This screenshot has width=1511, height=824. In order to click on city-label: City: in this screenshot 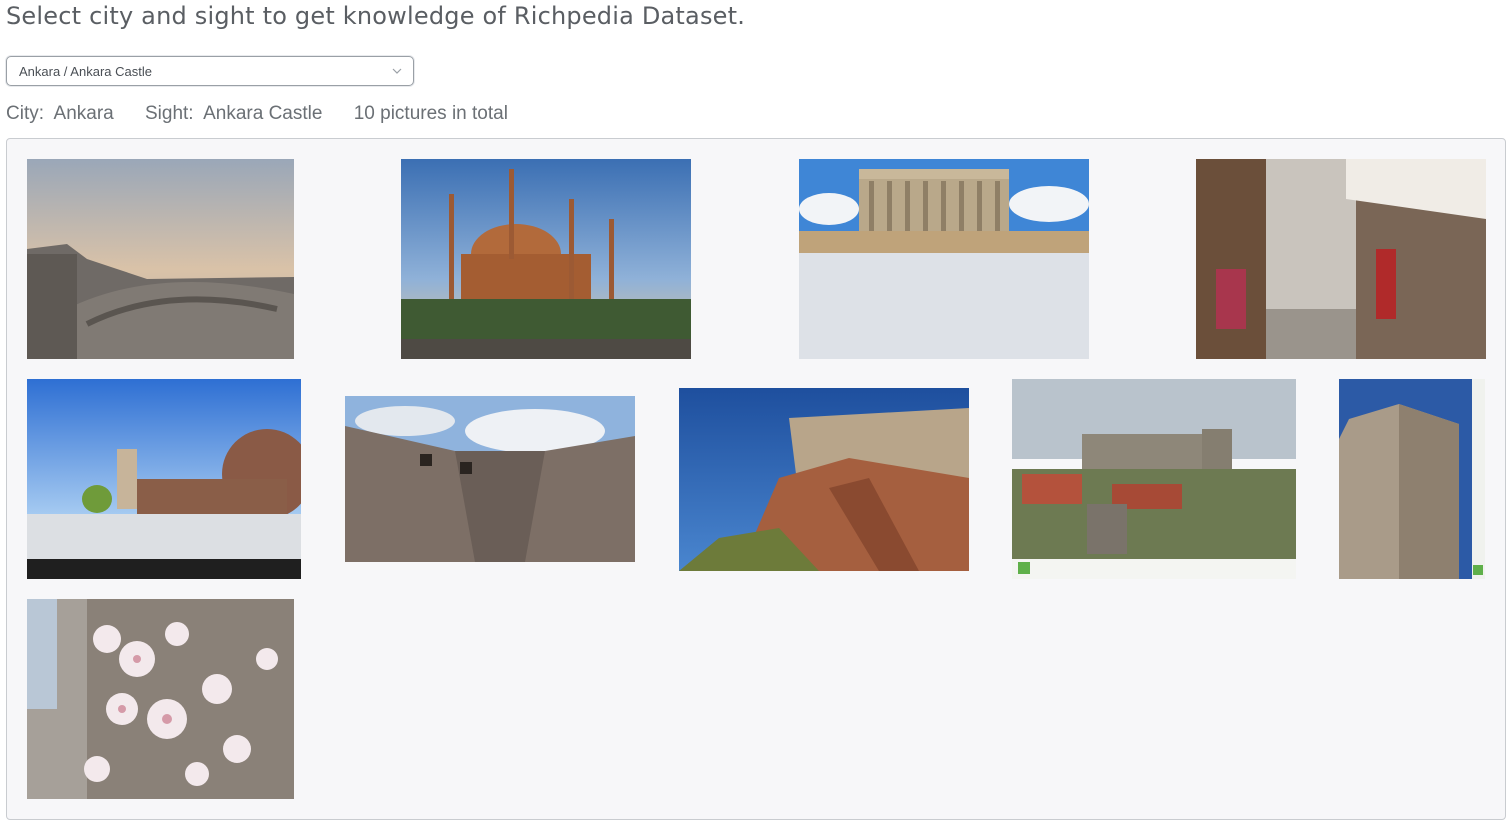, I will do `click(25, 113)`.